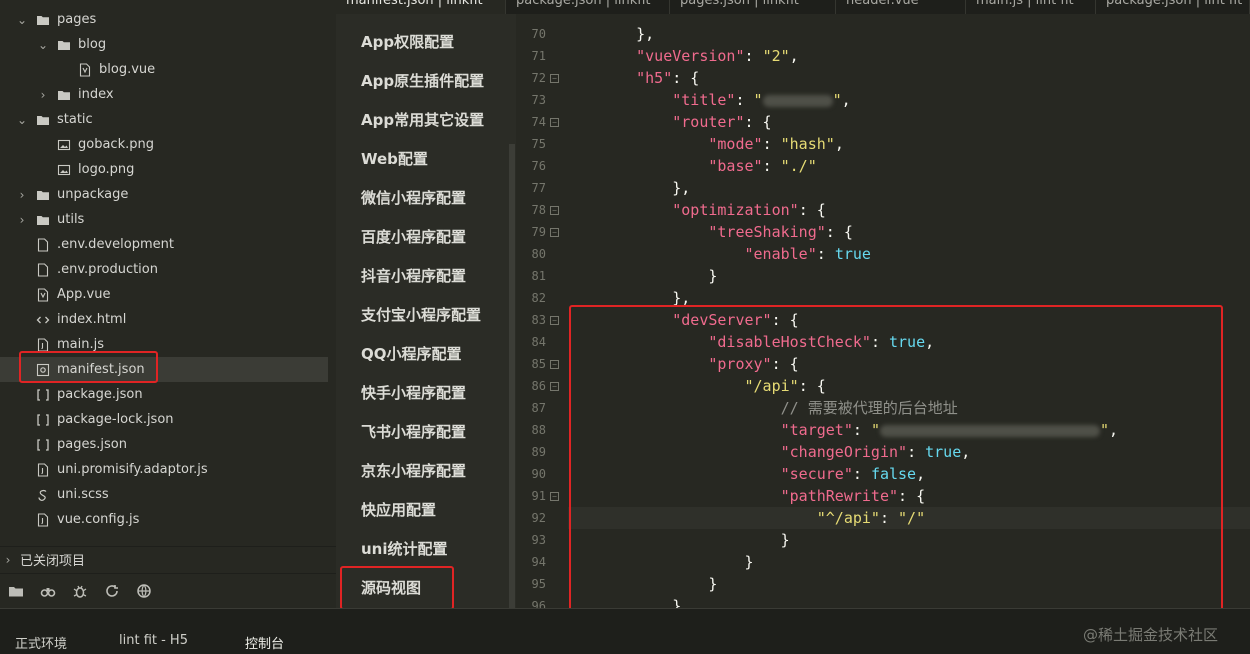  What do you see at coordinates (112, 591) in the screenshot?
I see `refresh-icon` at bounding box center [112, 591].